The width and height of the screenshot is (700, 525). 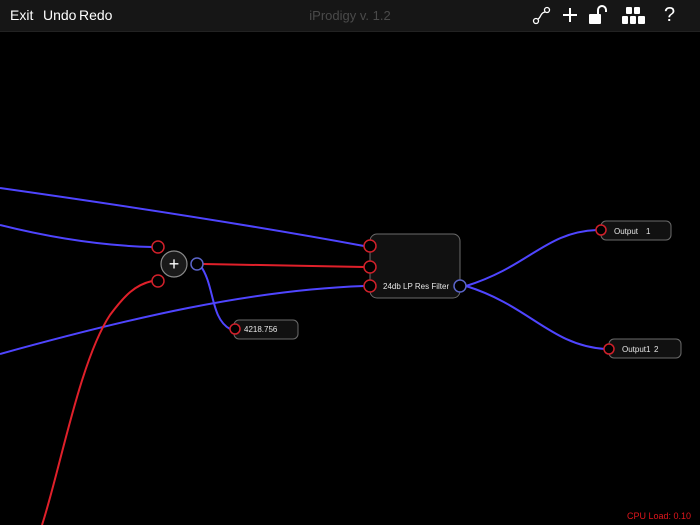 What do you see at coordinates (656, 349) in the screenshot?
I see `output-2-channel: 2` at bounding box center [656, 349].